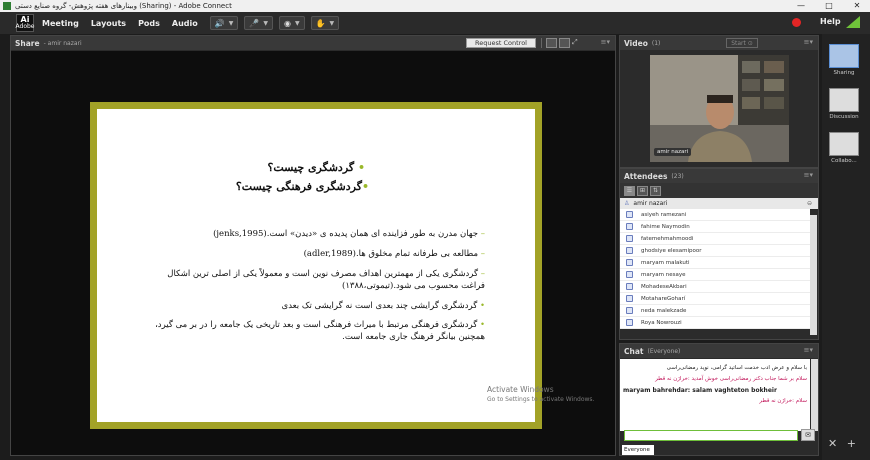  What do you see at coordinates (638, 450) in the screenshot?
I see `recipient-tab: Everyone` at bounding box center [638, 450].